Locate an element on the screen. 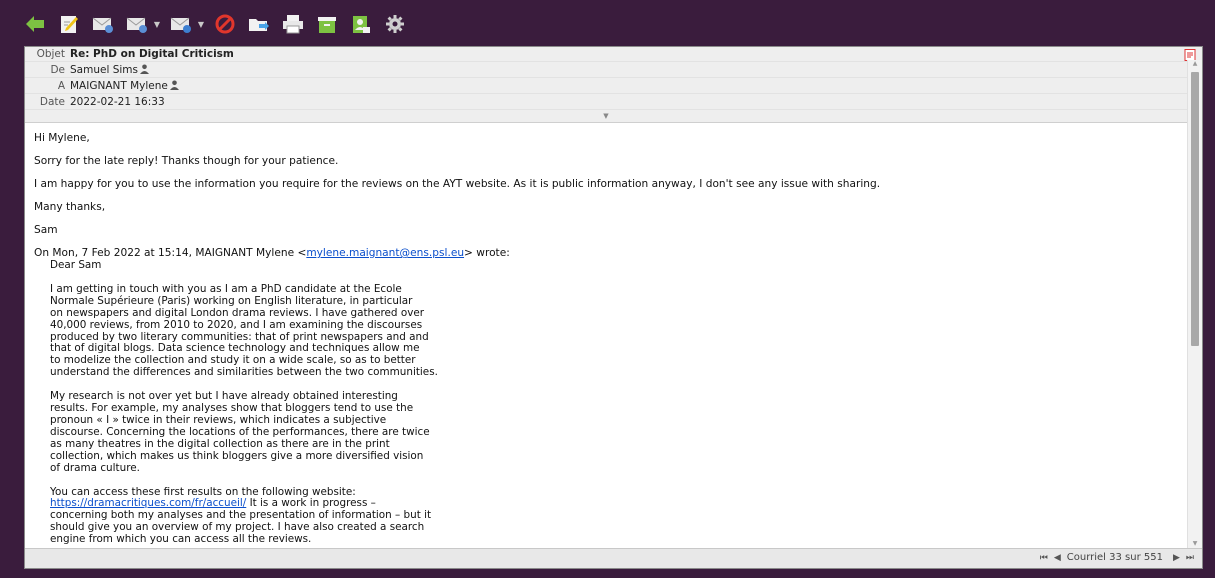  delete-icon is located at coordinates (225, 24).